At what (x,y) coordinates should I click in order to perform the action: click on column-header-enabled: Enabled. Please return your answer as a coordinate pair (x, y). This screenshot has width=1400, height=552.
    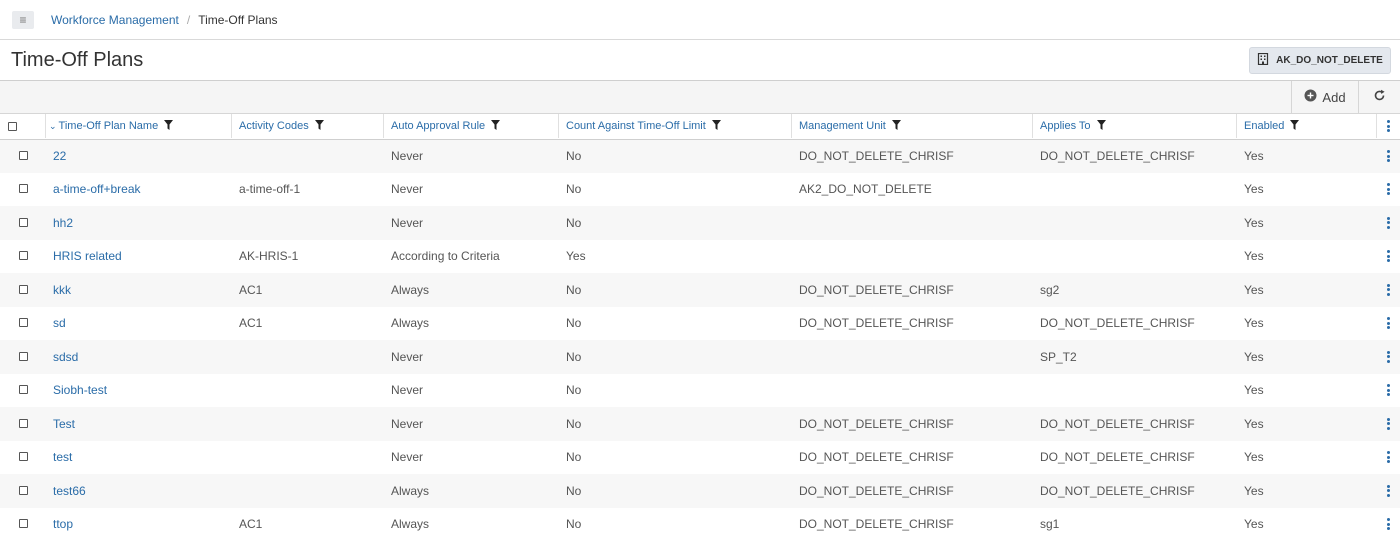
    Looking at the image, I should click on (1307, 127).